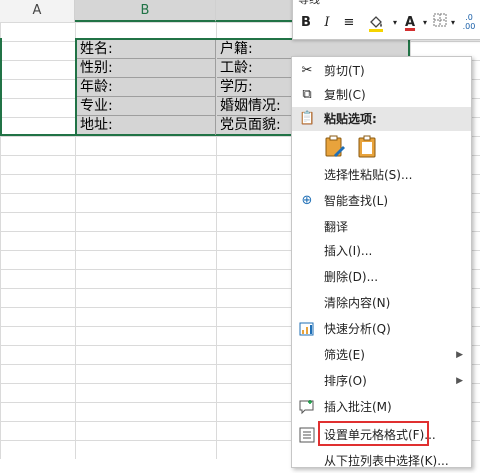 This screenshot has height=473, width=480. I want to click on paste-options-row, so click(354, 148).